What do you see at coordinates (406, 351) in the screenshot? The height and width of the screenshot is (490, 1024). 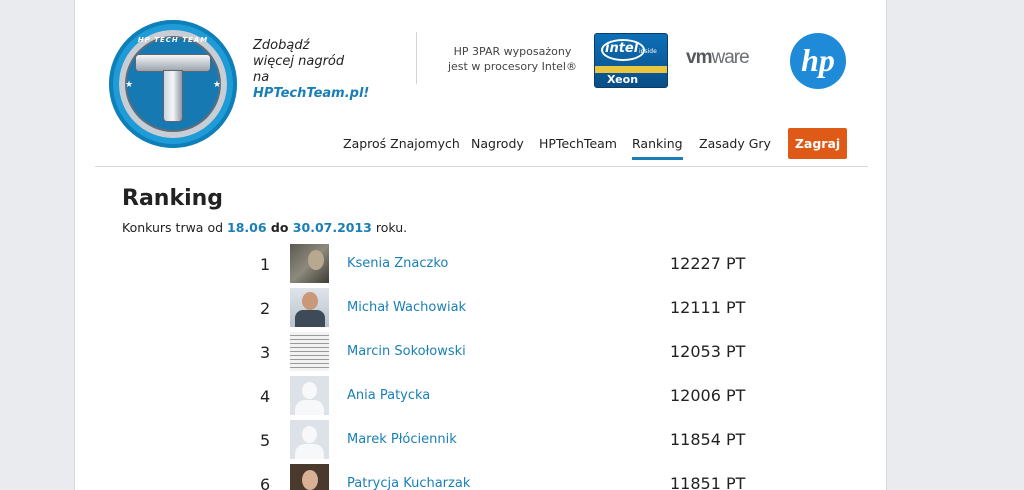 I see `user-name-link: Marcin Sokołowski` at bounding box center [406, 351].